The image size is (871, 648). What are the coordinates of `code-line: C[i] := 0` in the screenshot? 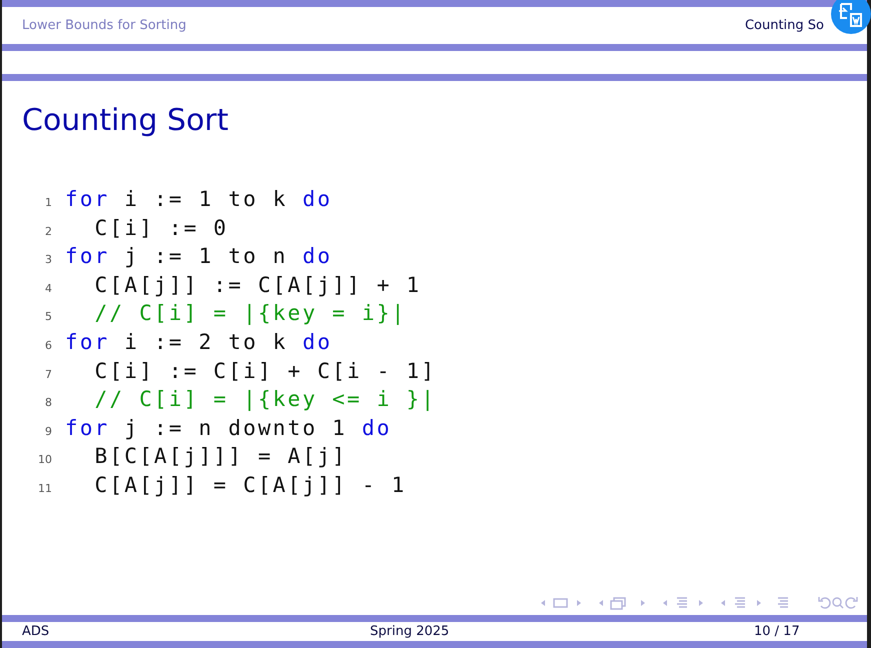 It's located at (161, 228).